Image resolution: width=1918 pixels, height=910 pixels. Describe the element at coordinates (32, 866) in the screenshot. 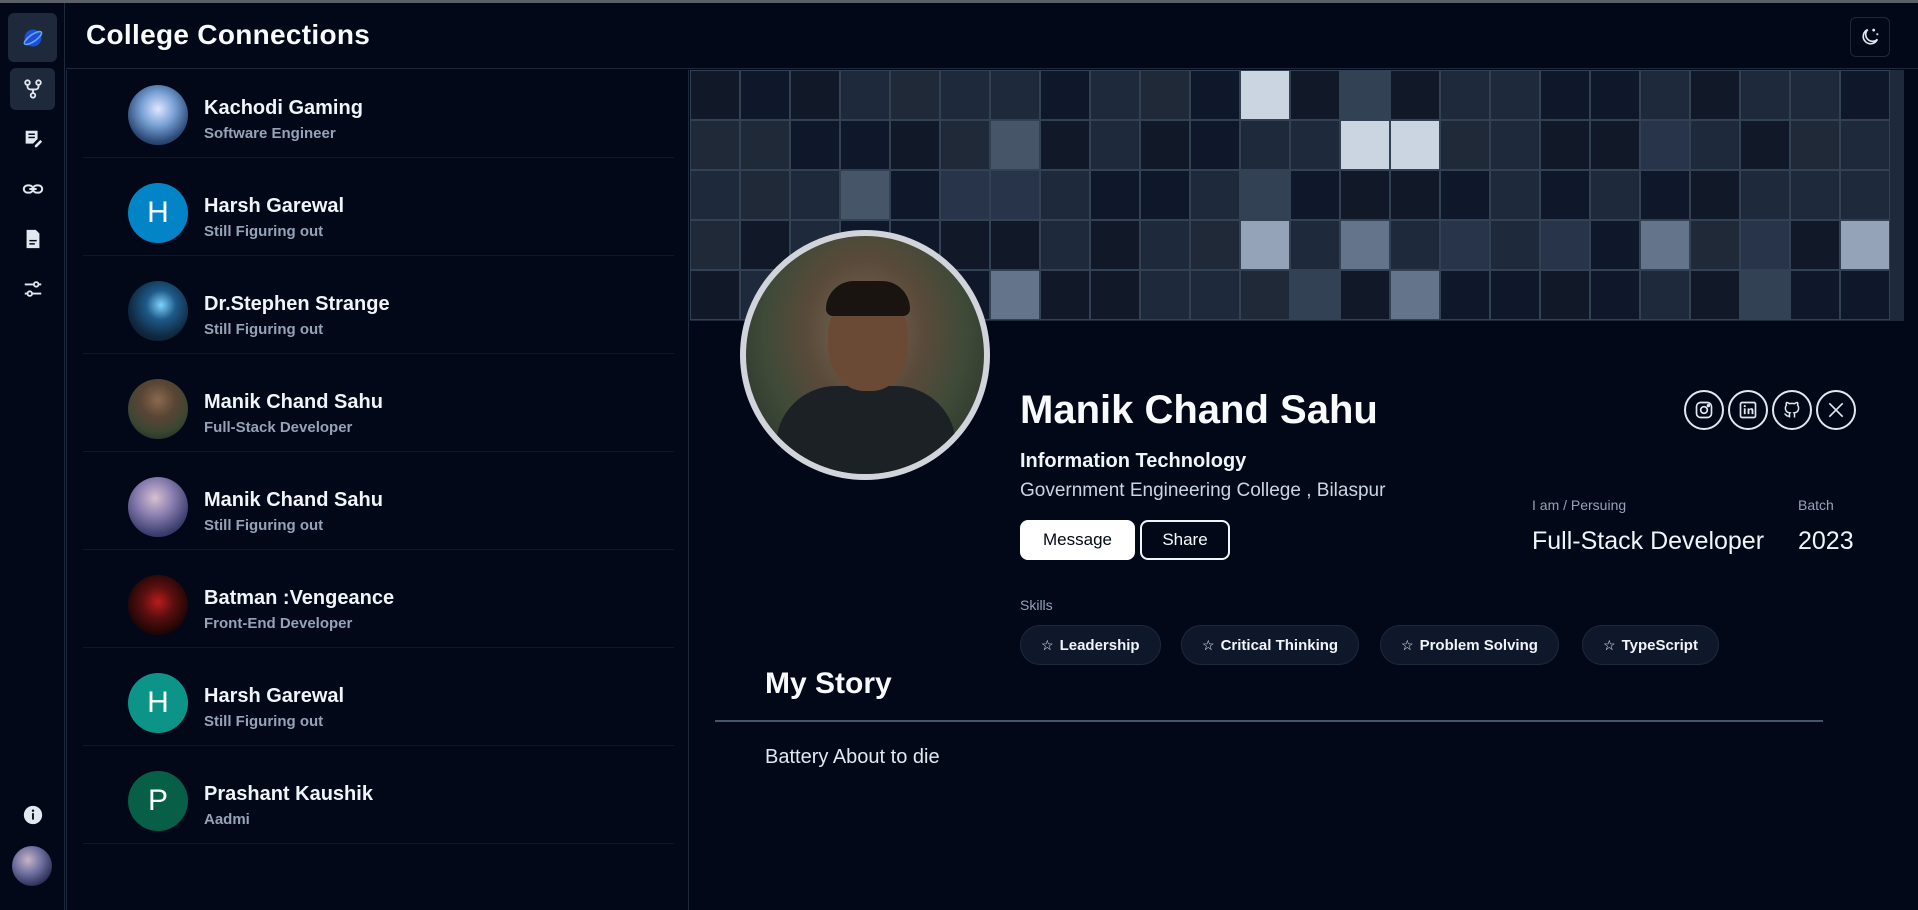

I see `user-avatar` at that location.